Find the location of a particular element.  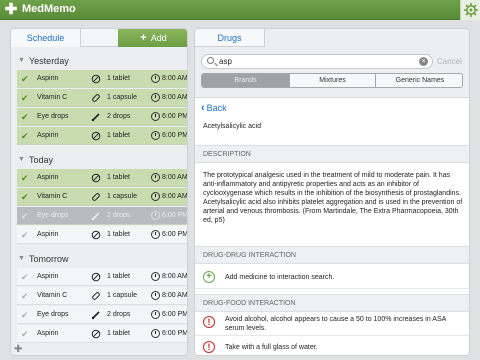

gear-icon is located at coordinates (471, 10).